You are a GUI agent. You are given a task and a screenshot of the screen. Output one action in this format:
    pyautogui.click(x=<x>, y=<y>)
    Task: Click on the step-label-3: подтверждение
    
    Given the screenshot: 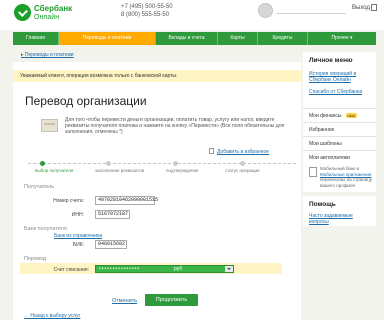 What is the action you would take?
    pyautogui.click(x=182, y=170)
    